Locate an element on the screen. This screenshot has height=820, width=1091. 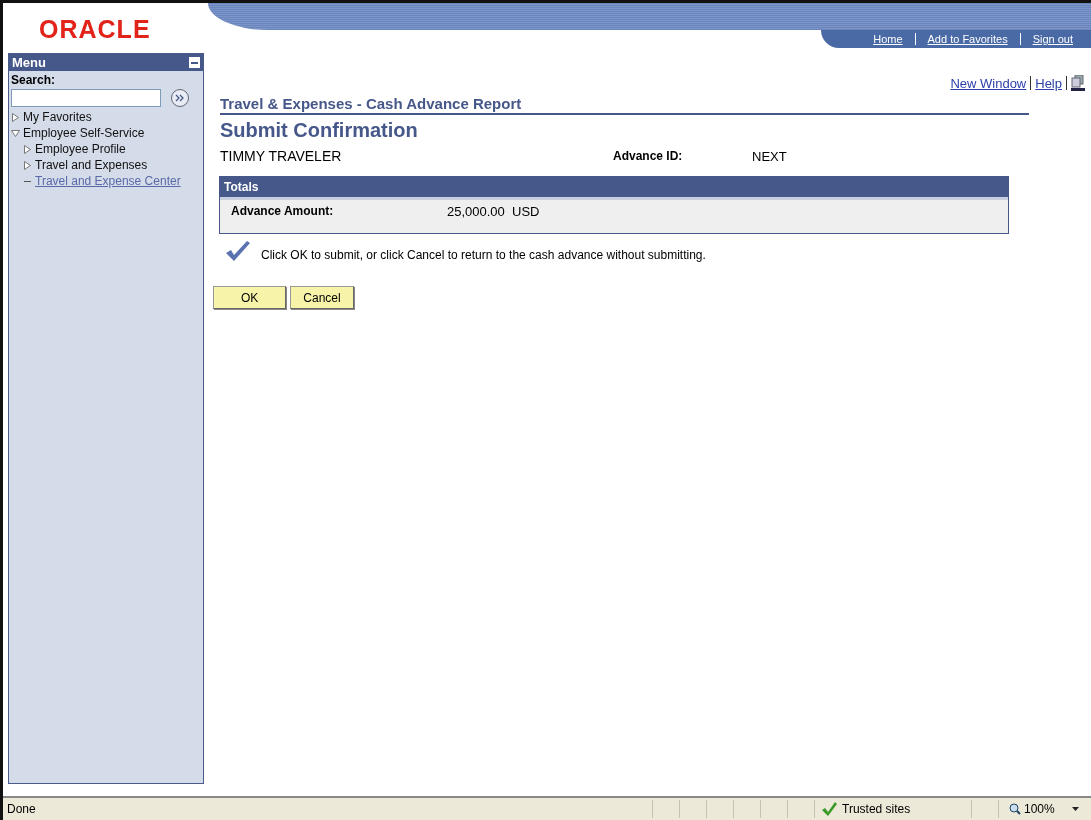
double-chevron-icon is located at coordinates (180, 98).